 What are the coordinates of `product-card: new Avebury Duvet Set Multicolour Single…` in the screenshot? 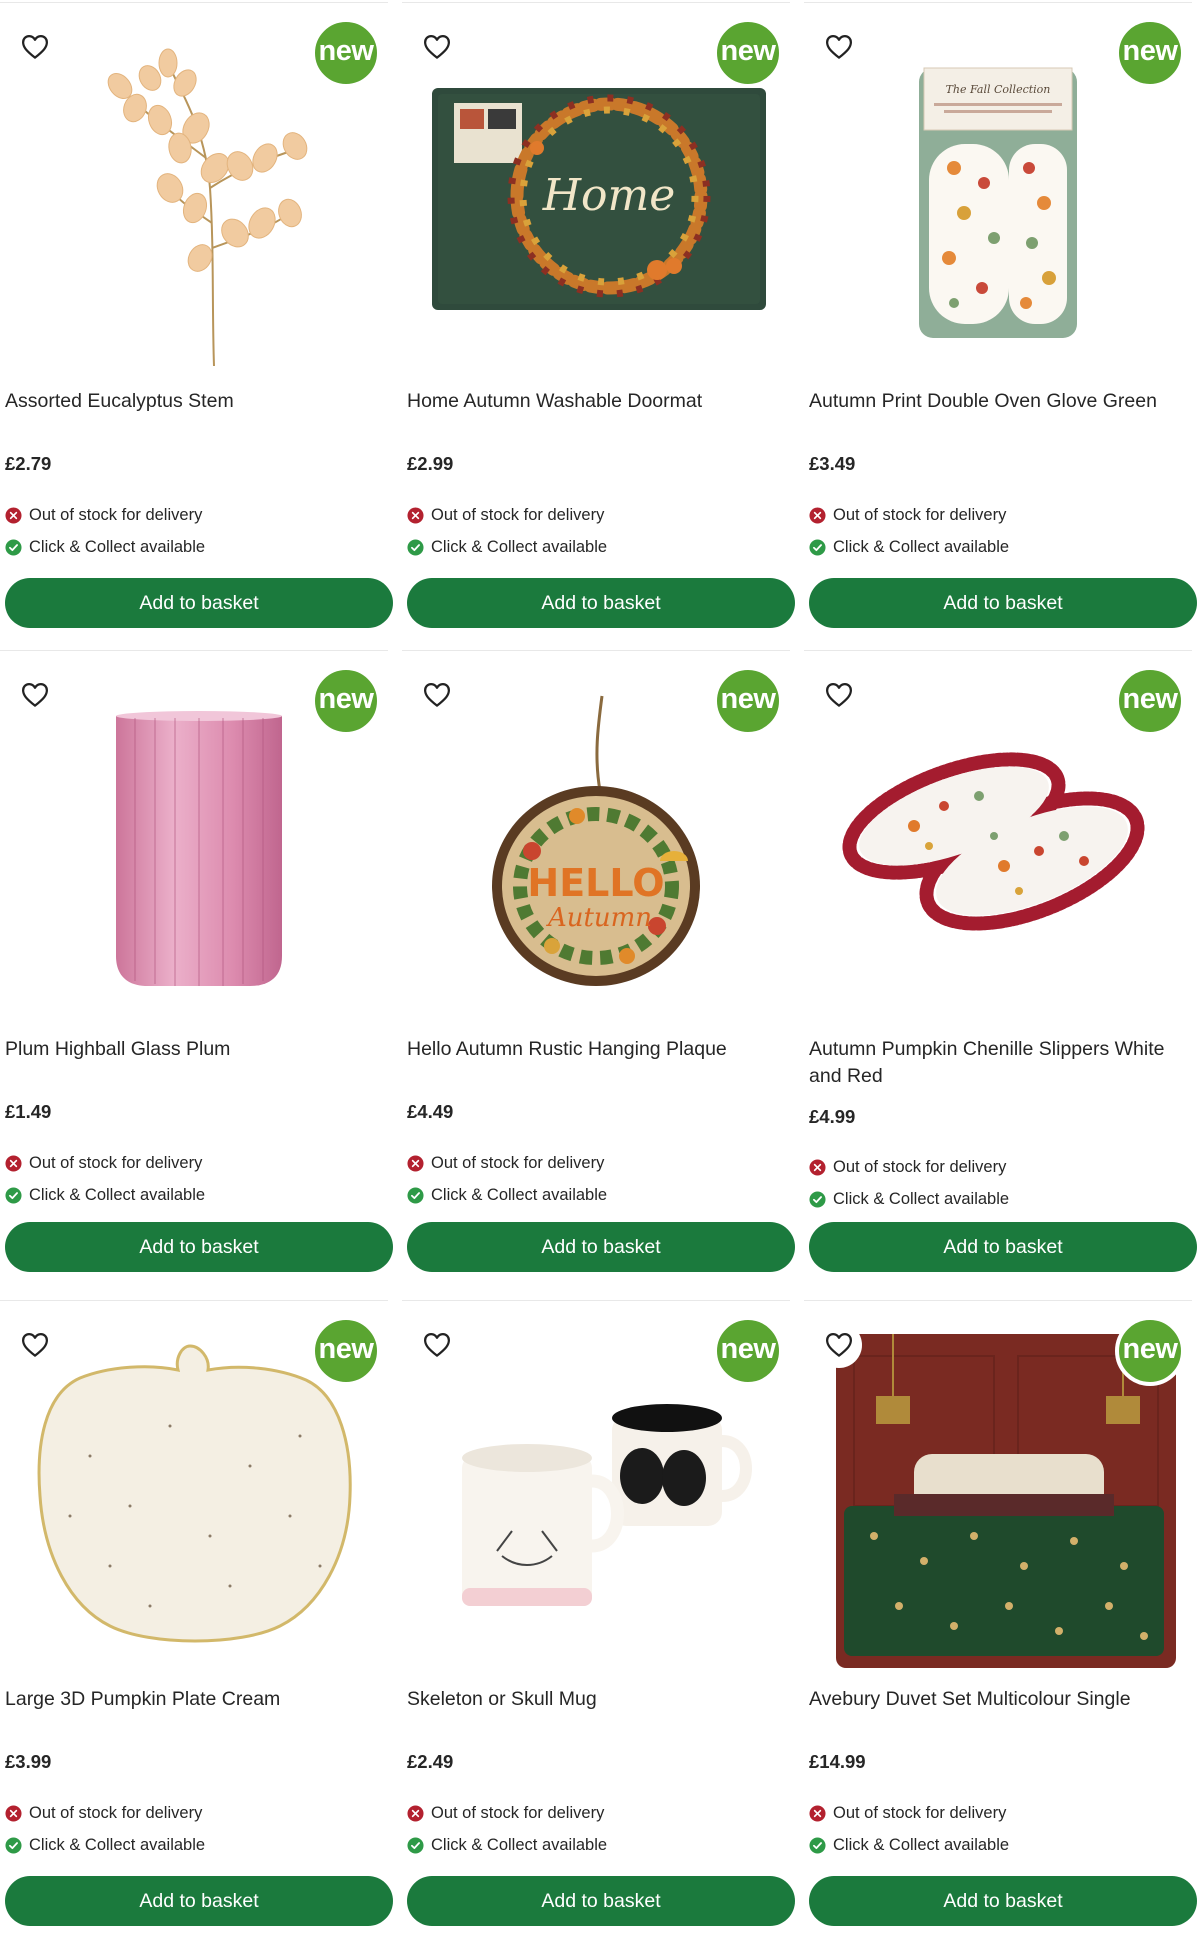 It's located at (1000, 1623).